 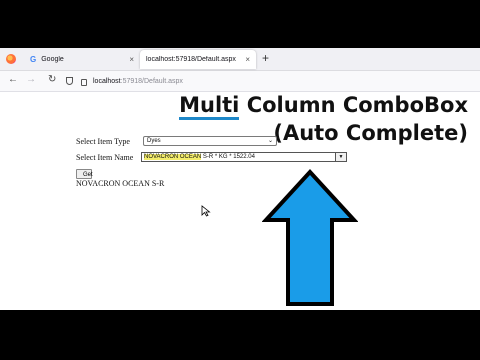 I want to click on shield-icon, so click(x=69, y=81).